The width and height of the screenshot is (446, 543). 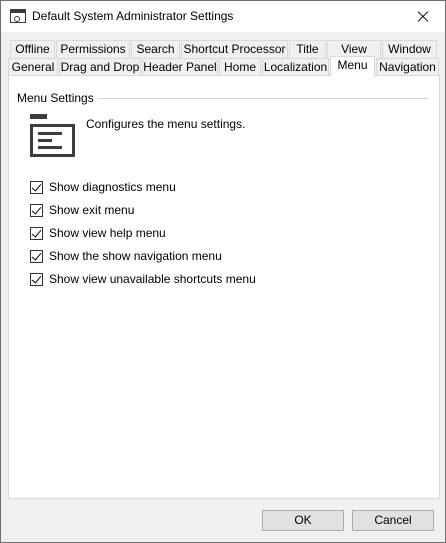 What do you see at coordinates (32, 49) in the screenshot?
I see `tab-offline: Offline` at bounding box center [32, 49].